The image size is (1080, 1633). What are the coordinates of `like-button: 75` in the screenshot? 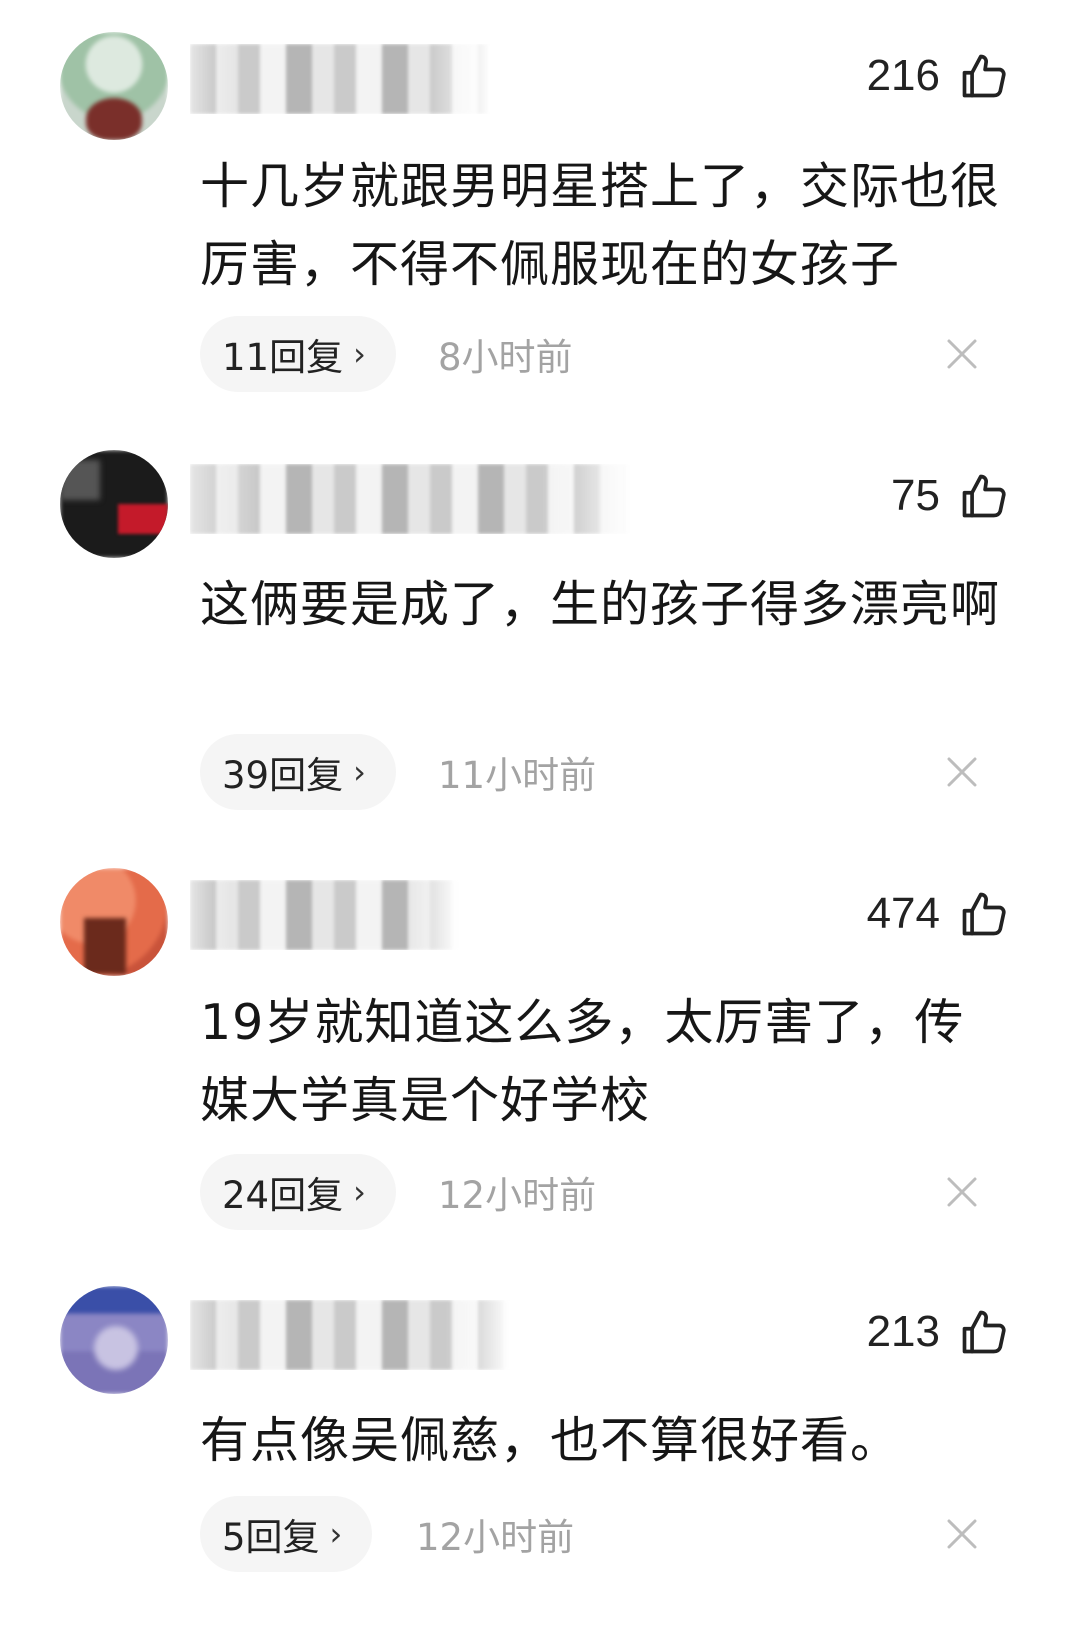 It's located at (950, 496).